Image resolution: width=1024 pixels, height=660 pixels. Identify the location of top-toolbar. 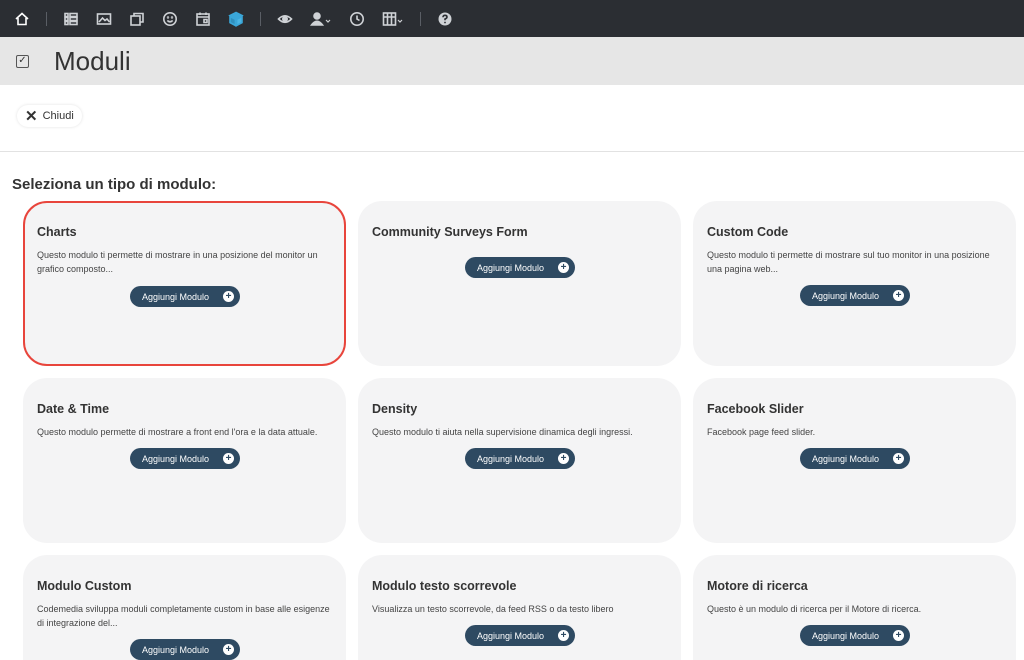
(512, 18).